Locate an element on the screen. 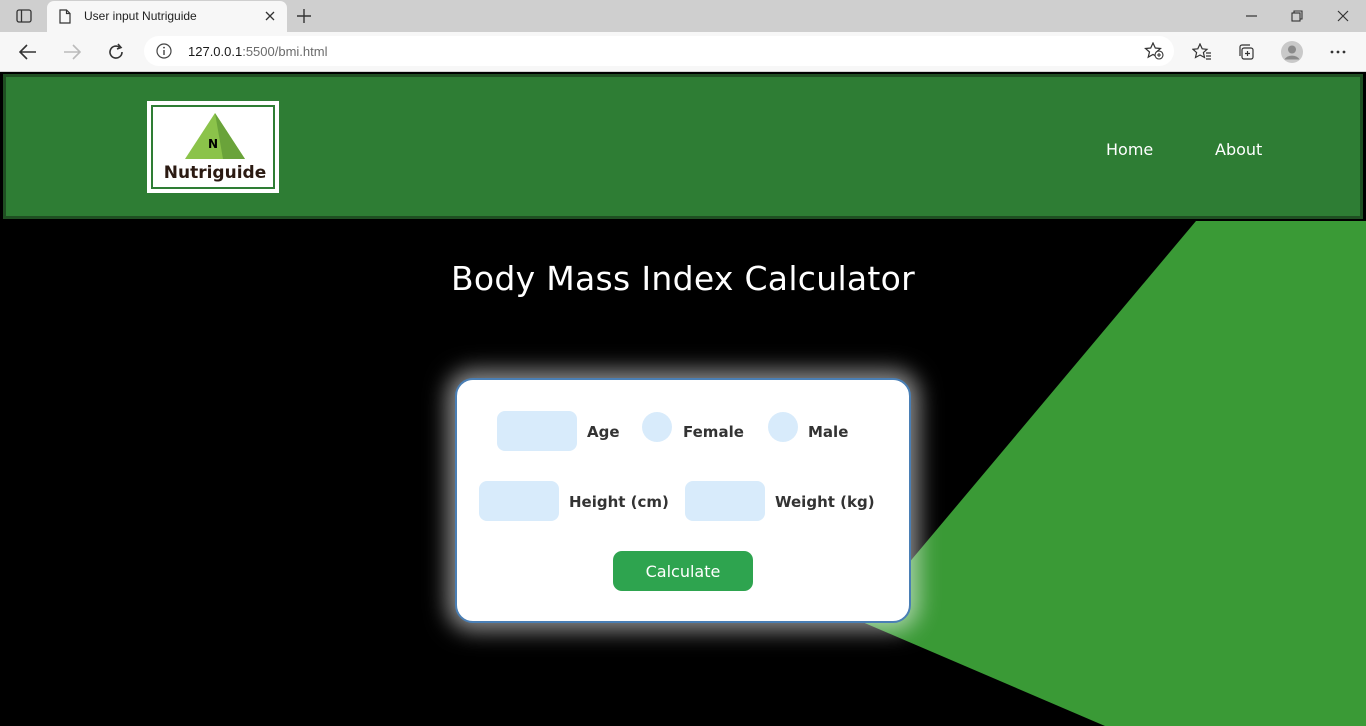 This screenshot has height=726, width=1366. age-label: Age is located at coordinates (603, 432).